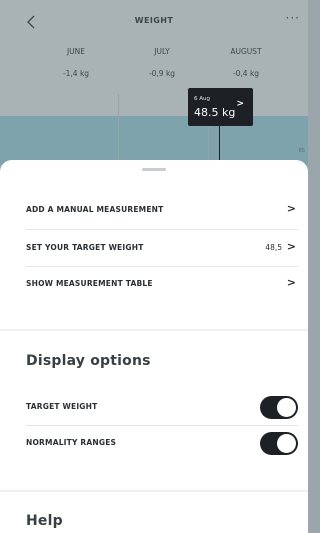  I want to click on measurement-tooltip: 6 Aug 48.5 kg >, so click(220, 107).